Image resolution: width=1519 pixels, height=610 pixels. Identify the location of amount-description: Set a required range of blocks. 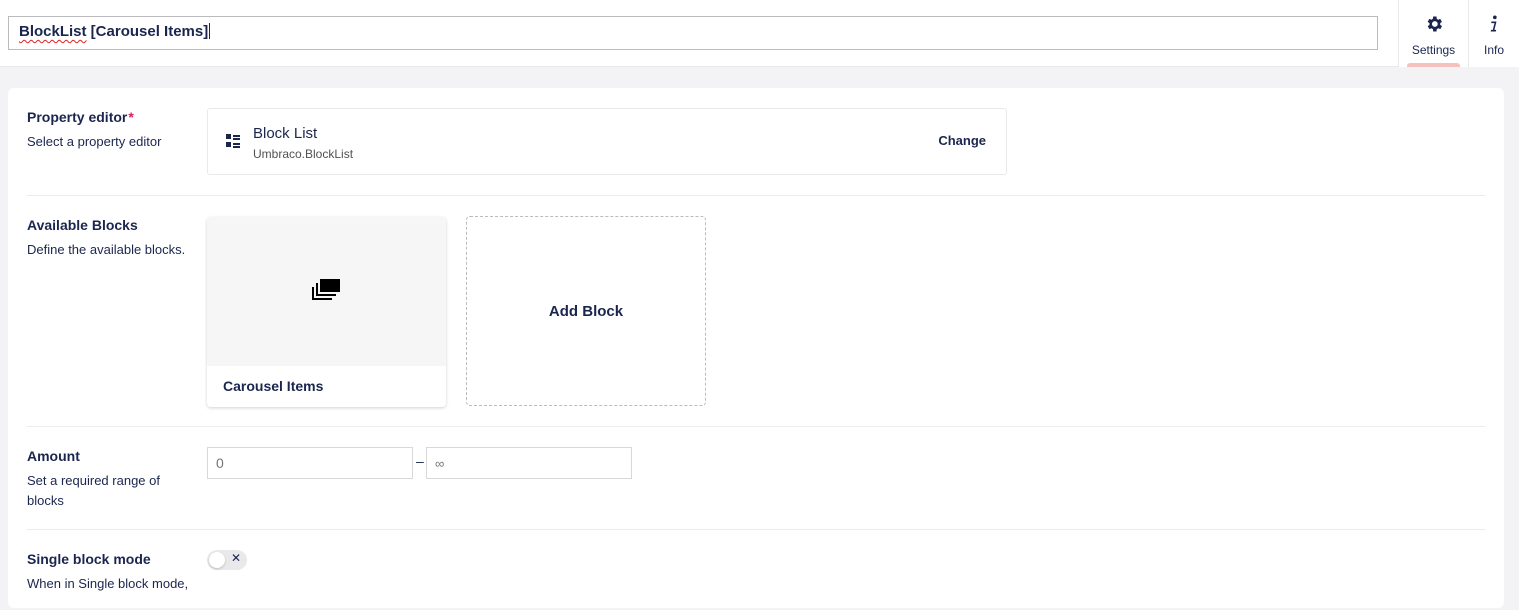
(93, 490).